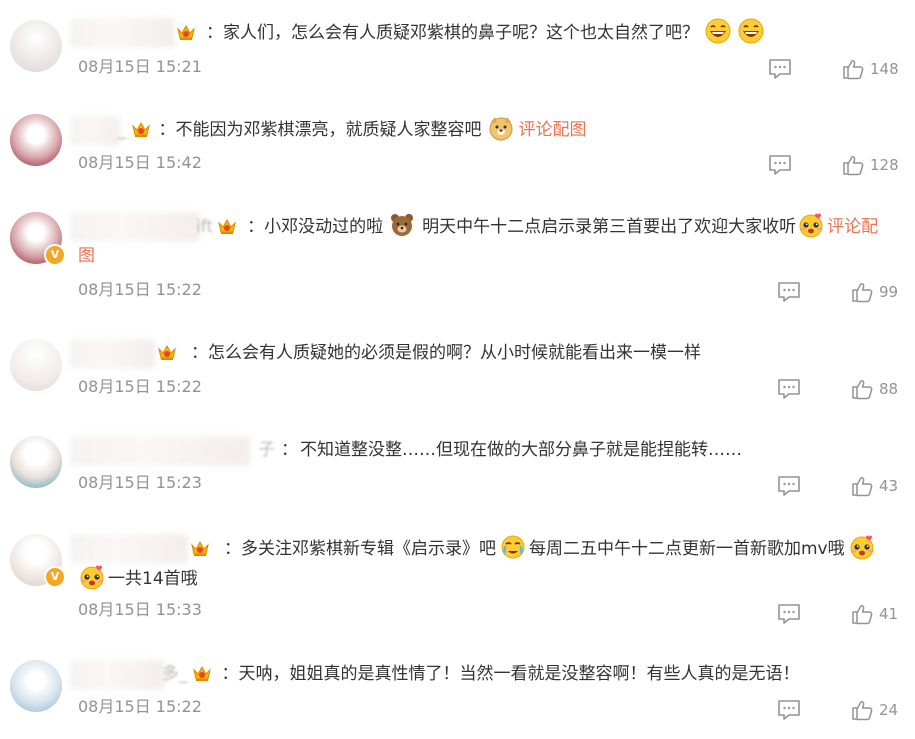  What do you see at coordinates (175, 674) in the screenshot?
I see `username-suffix: 多_` at bounding box center [175, 674].